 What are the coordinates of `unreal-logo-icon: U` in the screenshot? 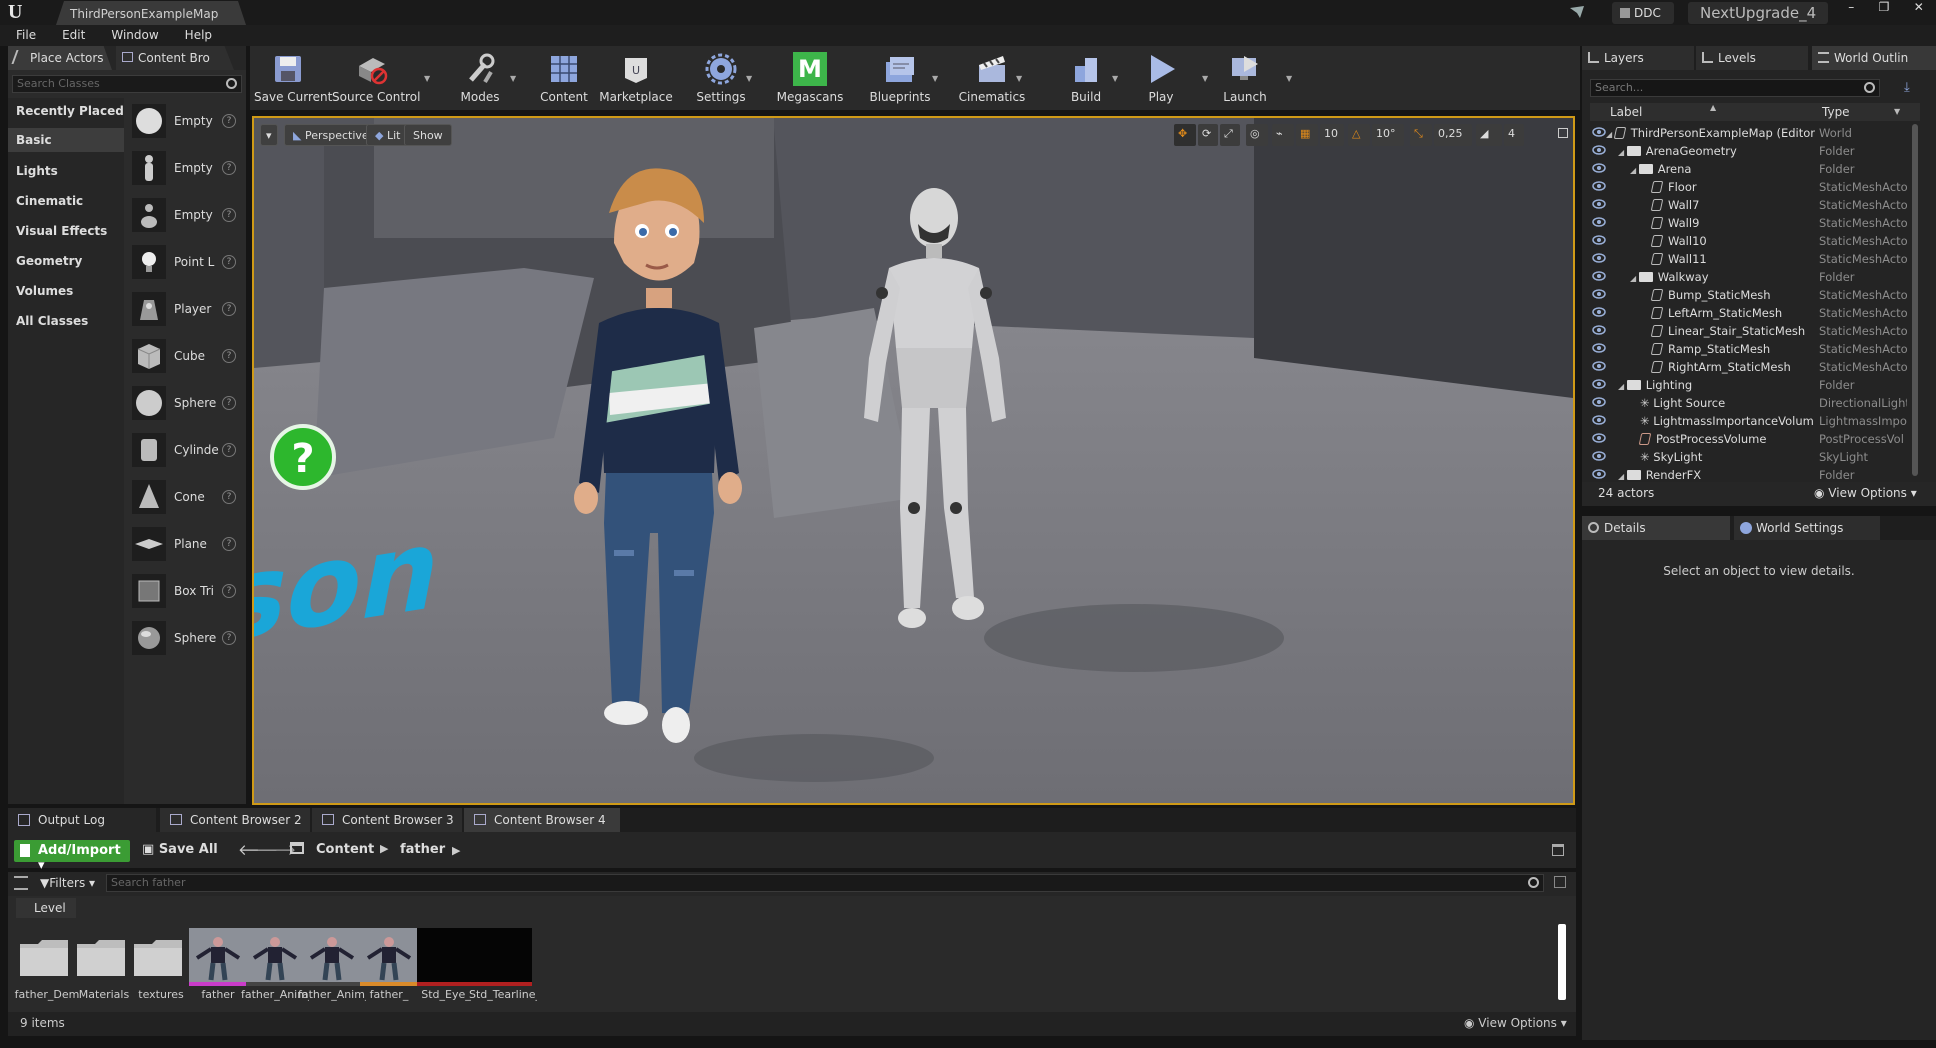 It's located at (20, 12).